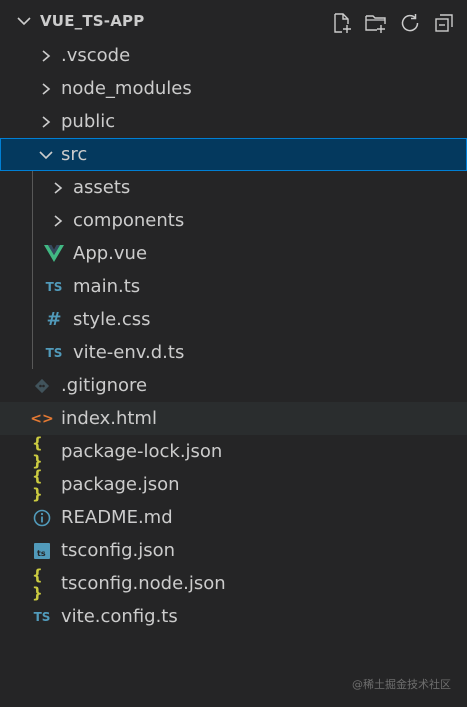  Describe the element at coordinates (74, 154) in the screenshot. I see `tree-item-label: src` at that location.